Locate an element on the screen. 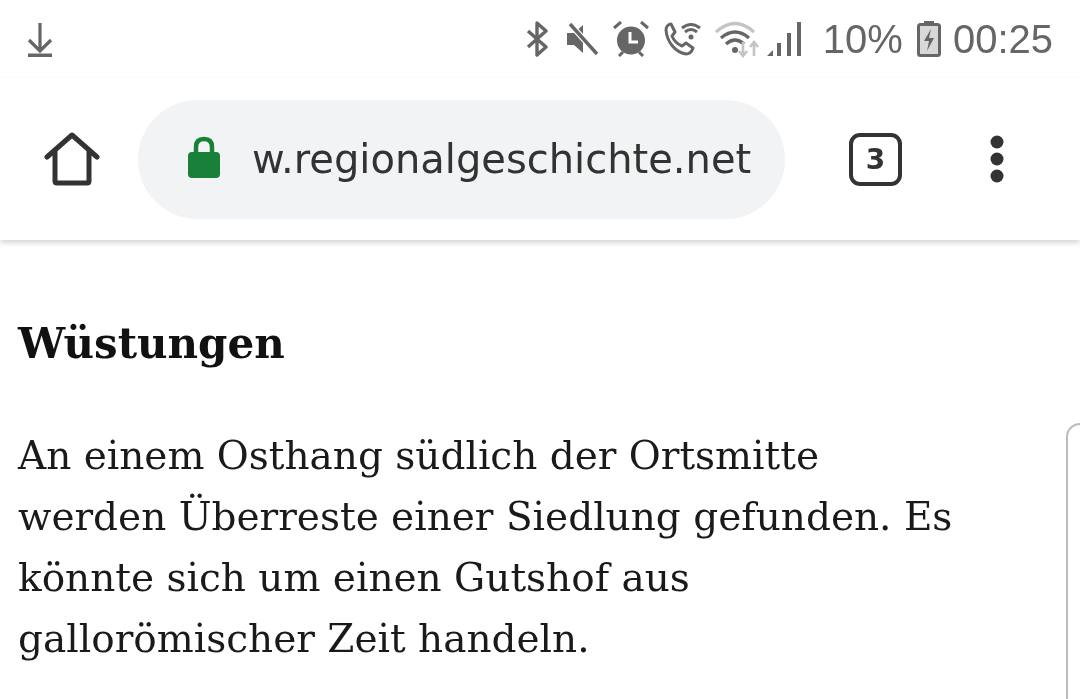 Image resolution: width=1080 pixels, height=699 pixels. tab-switcher-button: 3 is located at coordinates (875, 159).